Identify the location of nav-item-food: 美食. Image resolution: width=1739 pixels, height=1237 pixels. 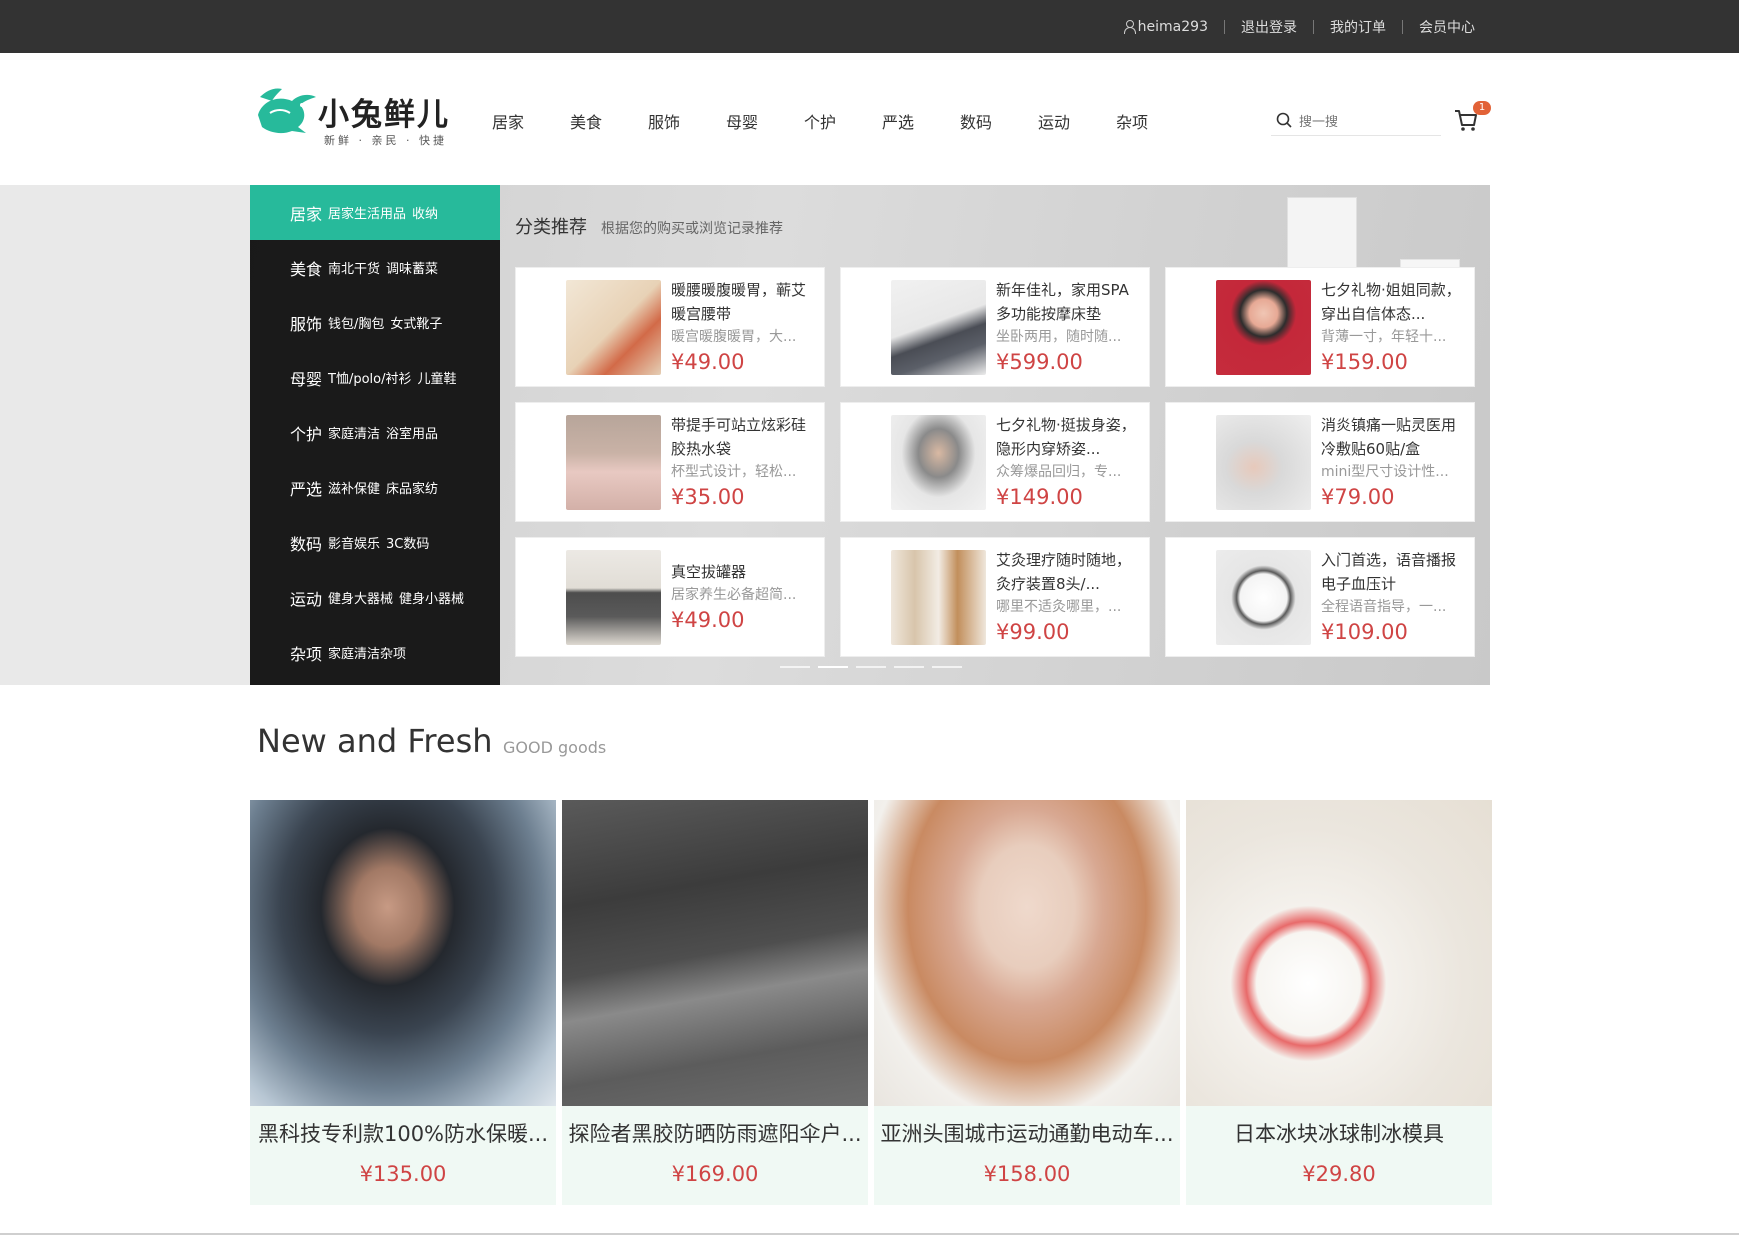
(609, 121).